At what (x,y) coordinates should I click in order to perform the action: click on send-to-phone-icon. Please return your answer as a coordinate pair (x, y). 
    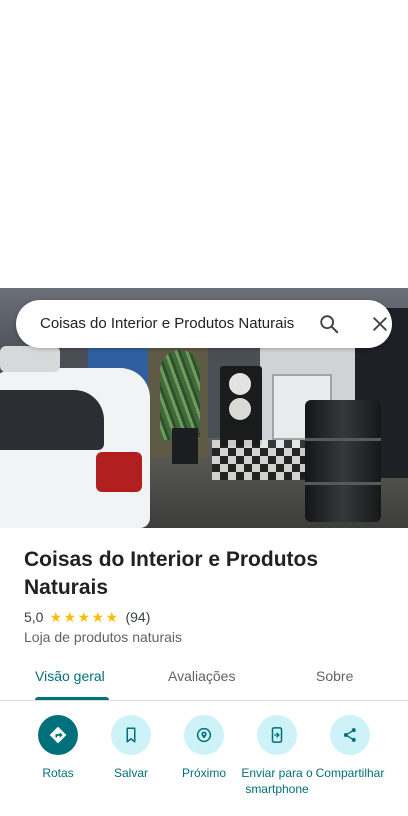
    Looking at the image, I should click on (277, 735).